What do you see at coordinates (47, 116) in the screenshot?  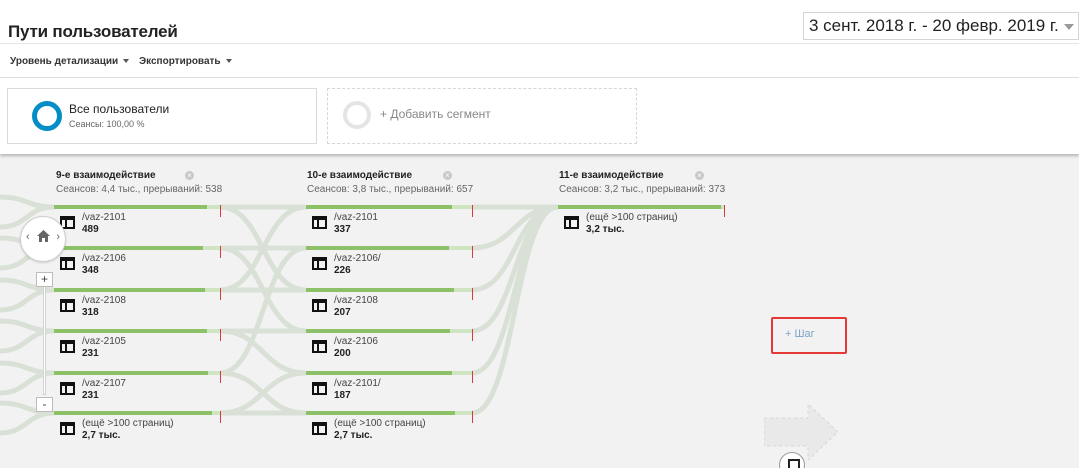 I see `segment-ring-icon` at bounding box center [47, 116].